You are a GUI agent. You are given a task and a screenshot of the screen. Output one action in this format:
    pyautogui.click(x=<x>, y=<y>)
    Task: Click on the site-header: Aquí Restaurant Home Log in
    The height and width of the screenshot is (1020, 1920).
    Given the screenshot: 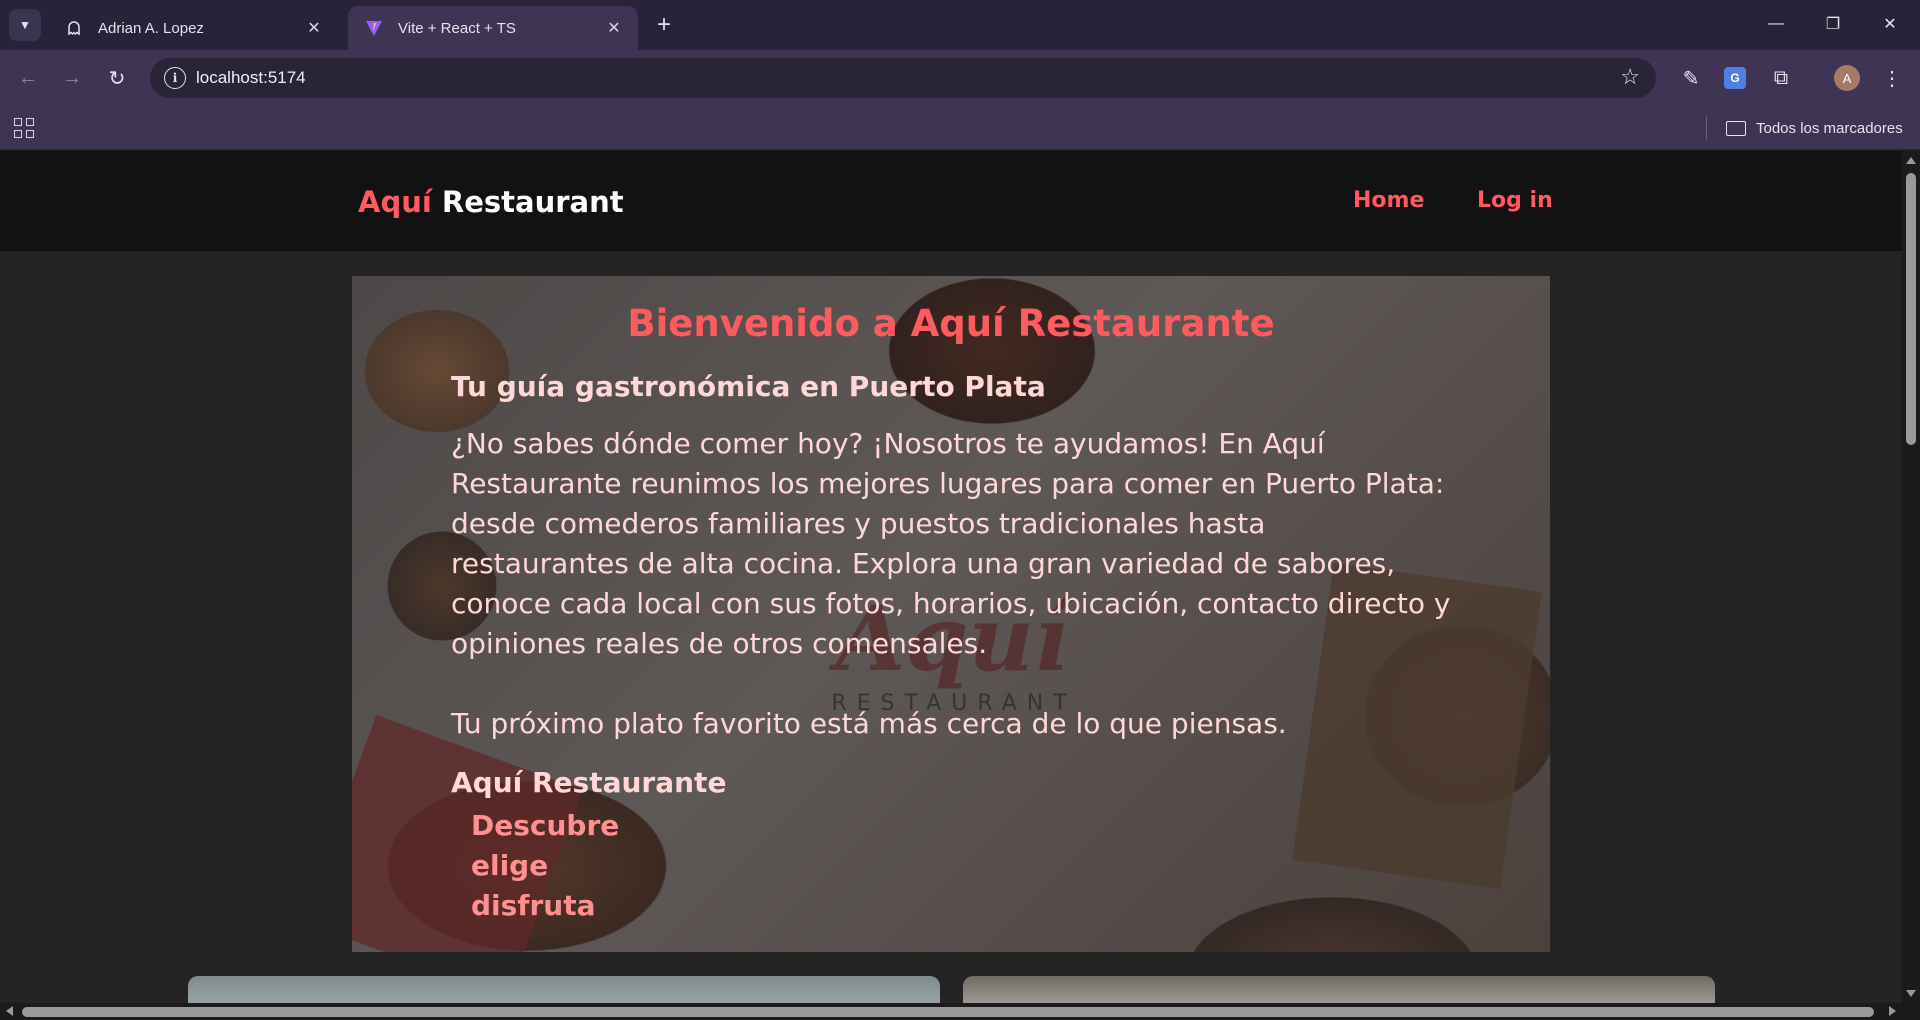 What is the action you would take?
    pyautogui.click(x=951, y=201)
    